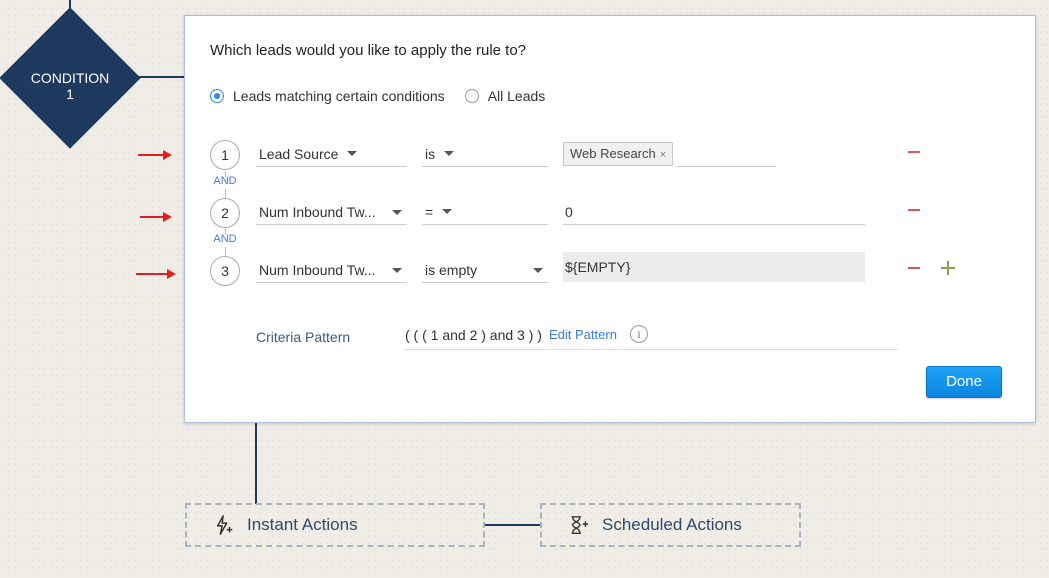 Image resolution: width=1049 pixels, height=578 pixels. I want to click on operator-select-row-2: =, so click(485, 213).